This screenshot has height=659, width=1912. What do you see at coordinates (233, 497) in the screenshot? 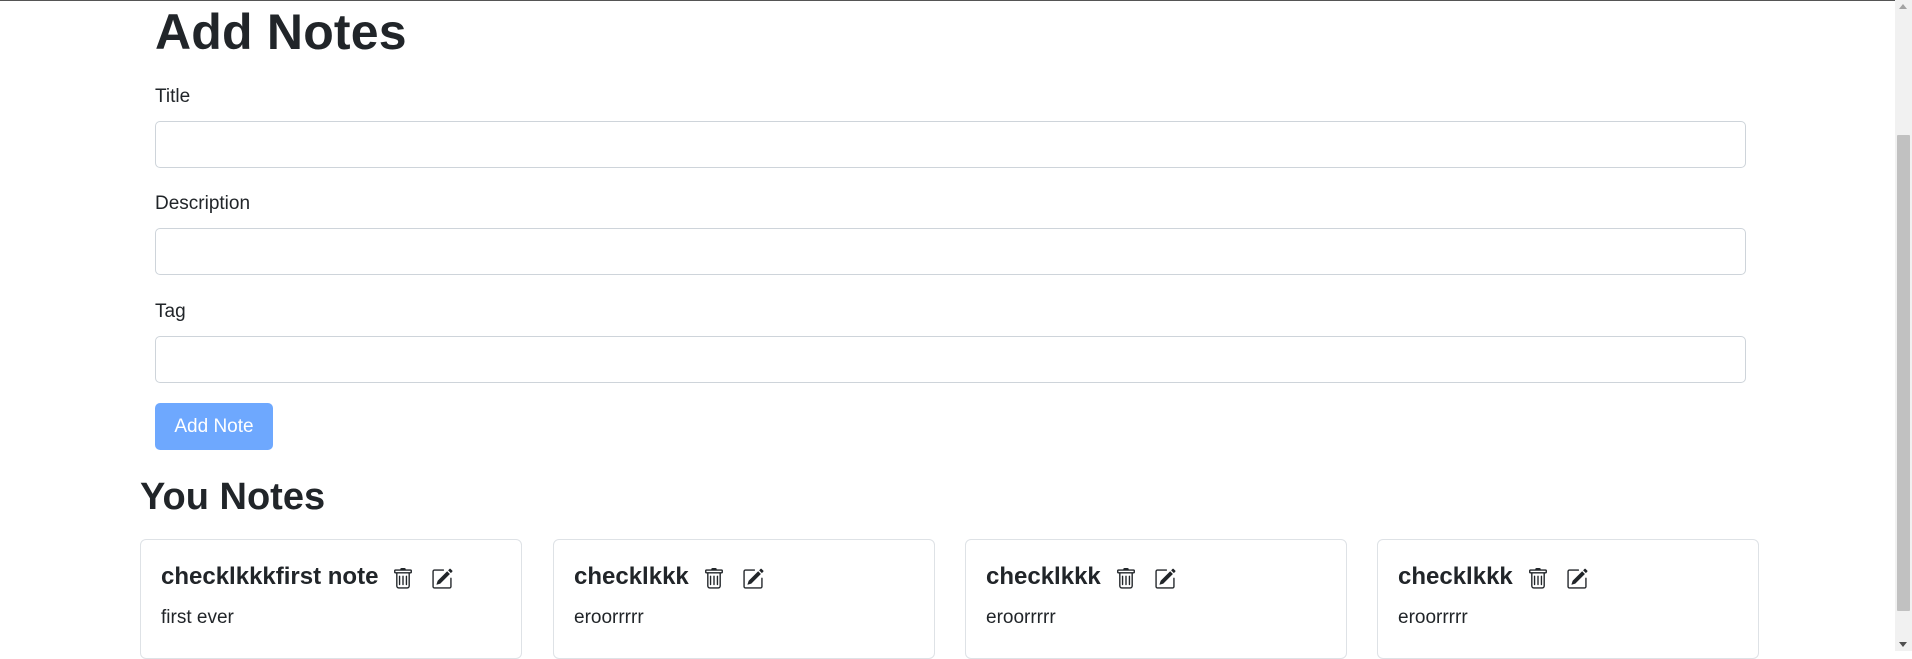
I see `notes-section-title: You Notes` at bounding box center [233, 497].